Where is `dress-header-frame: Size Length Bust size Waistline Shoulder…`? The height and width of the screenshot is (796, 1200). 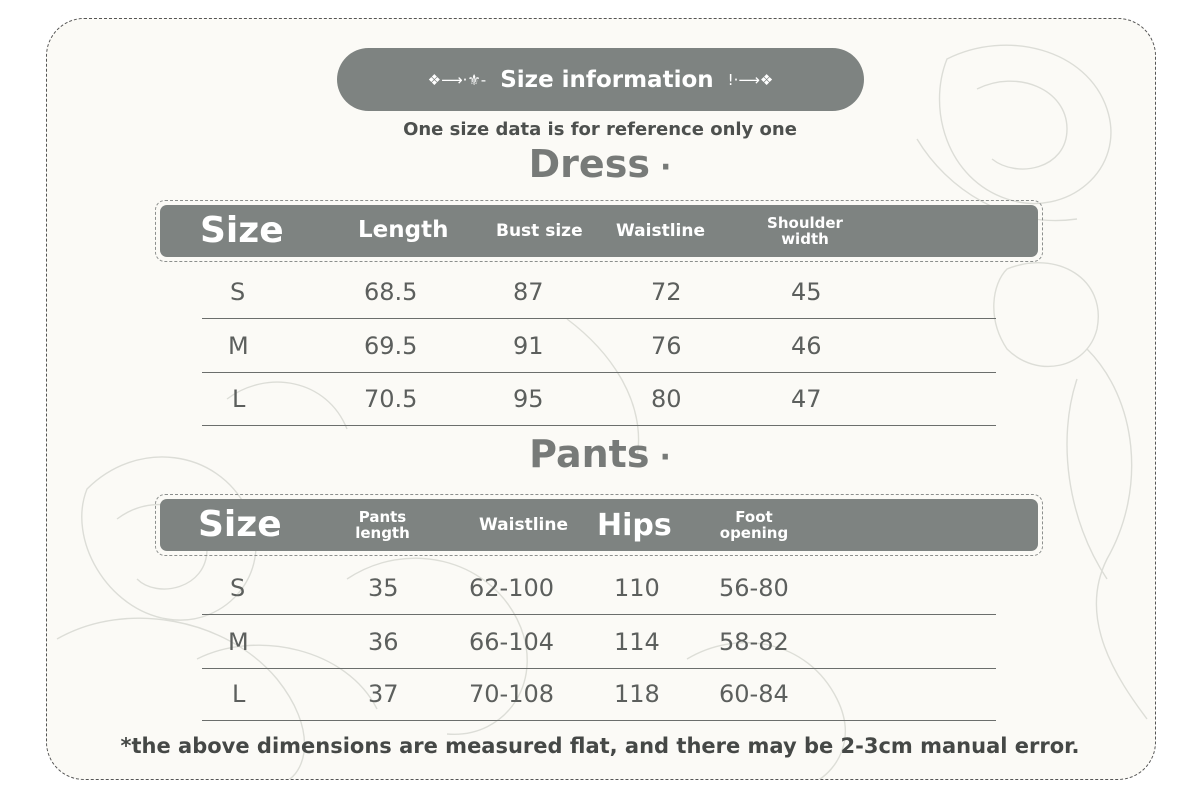
dress-header-frame: Size Length Bust size Waistline Shoulder… is located at coordinates (599, 231).